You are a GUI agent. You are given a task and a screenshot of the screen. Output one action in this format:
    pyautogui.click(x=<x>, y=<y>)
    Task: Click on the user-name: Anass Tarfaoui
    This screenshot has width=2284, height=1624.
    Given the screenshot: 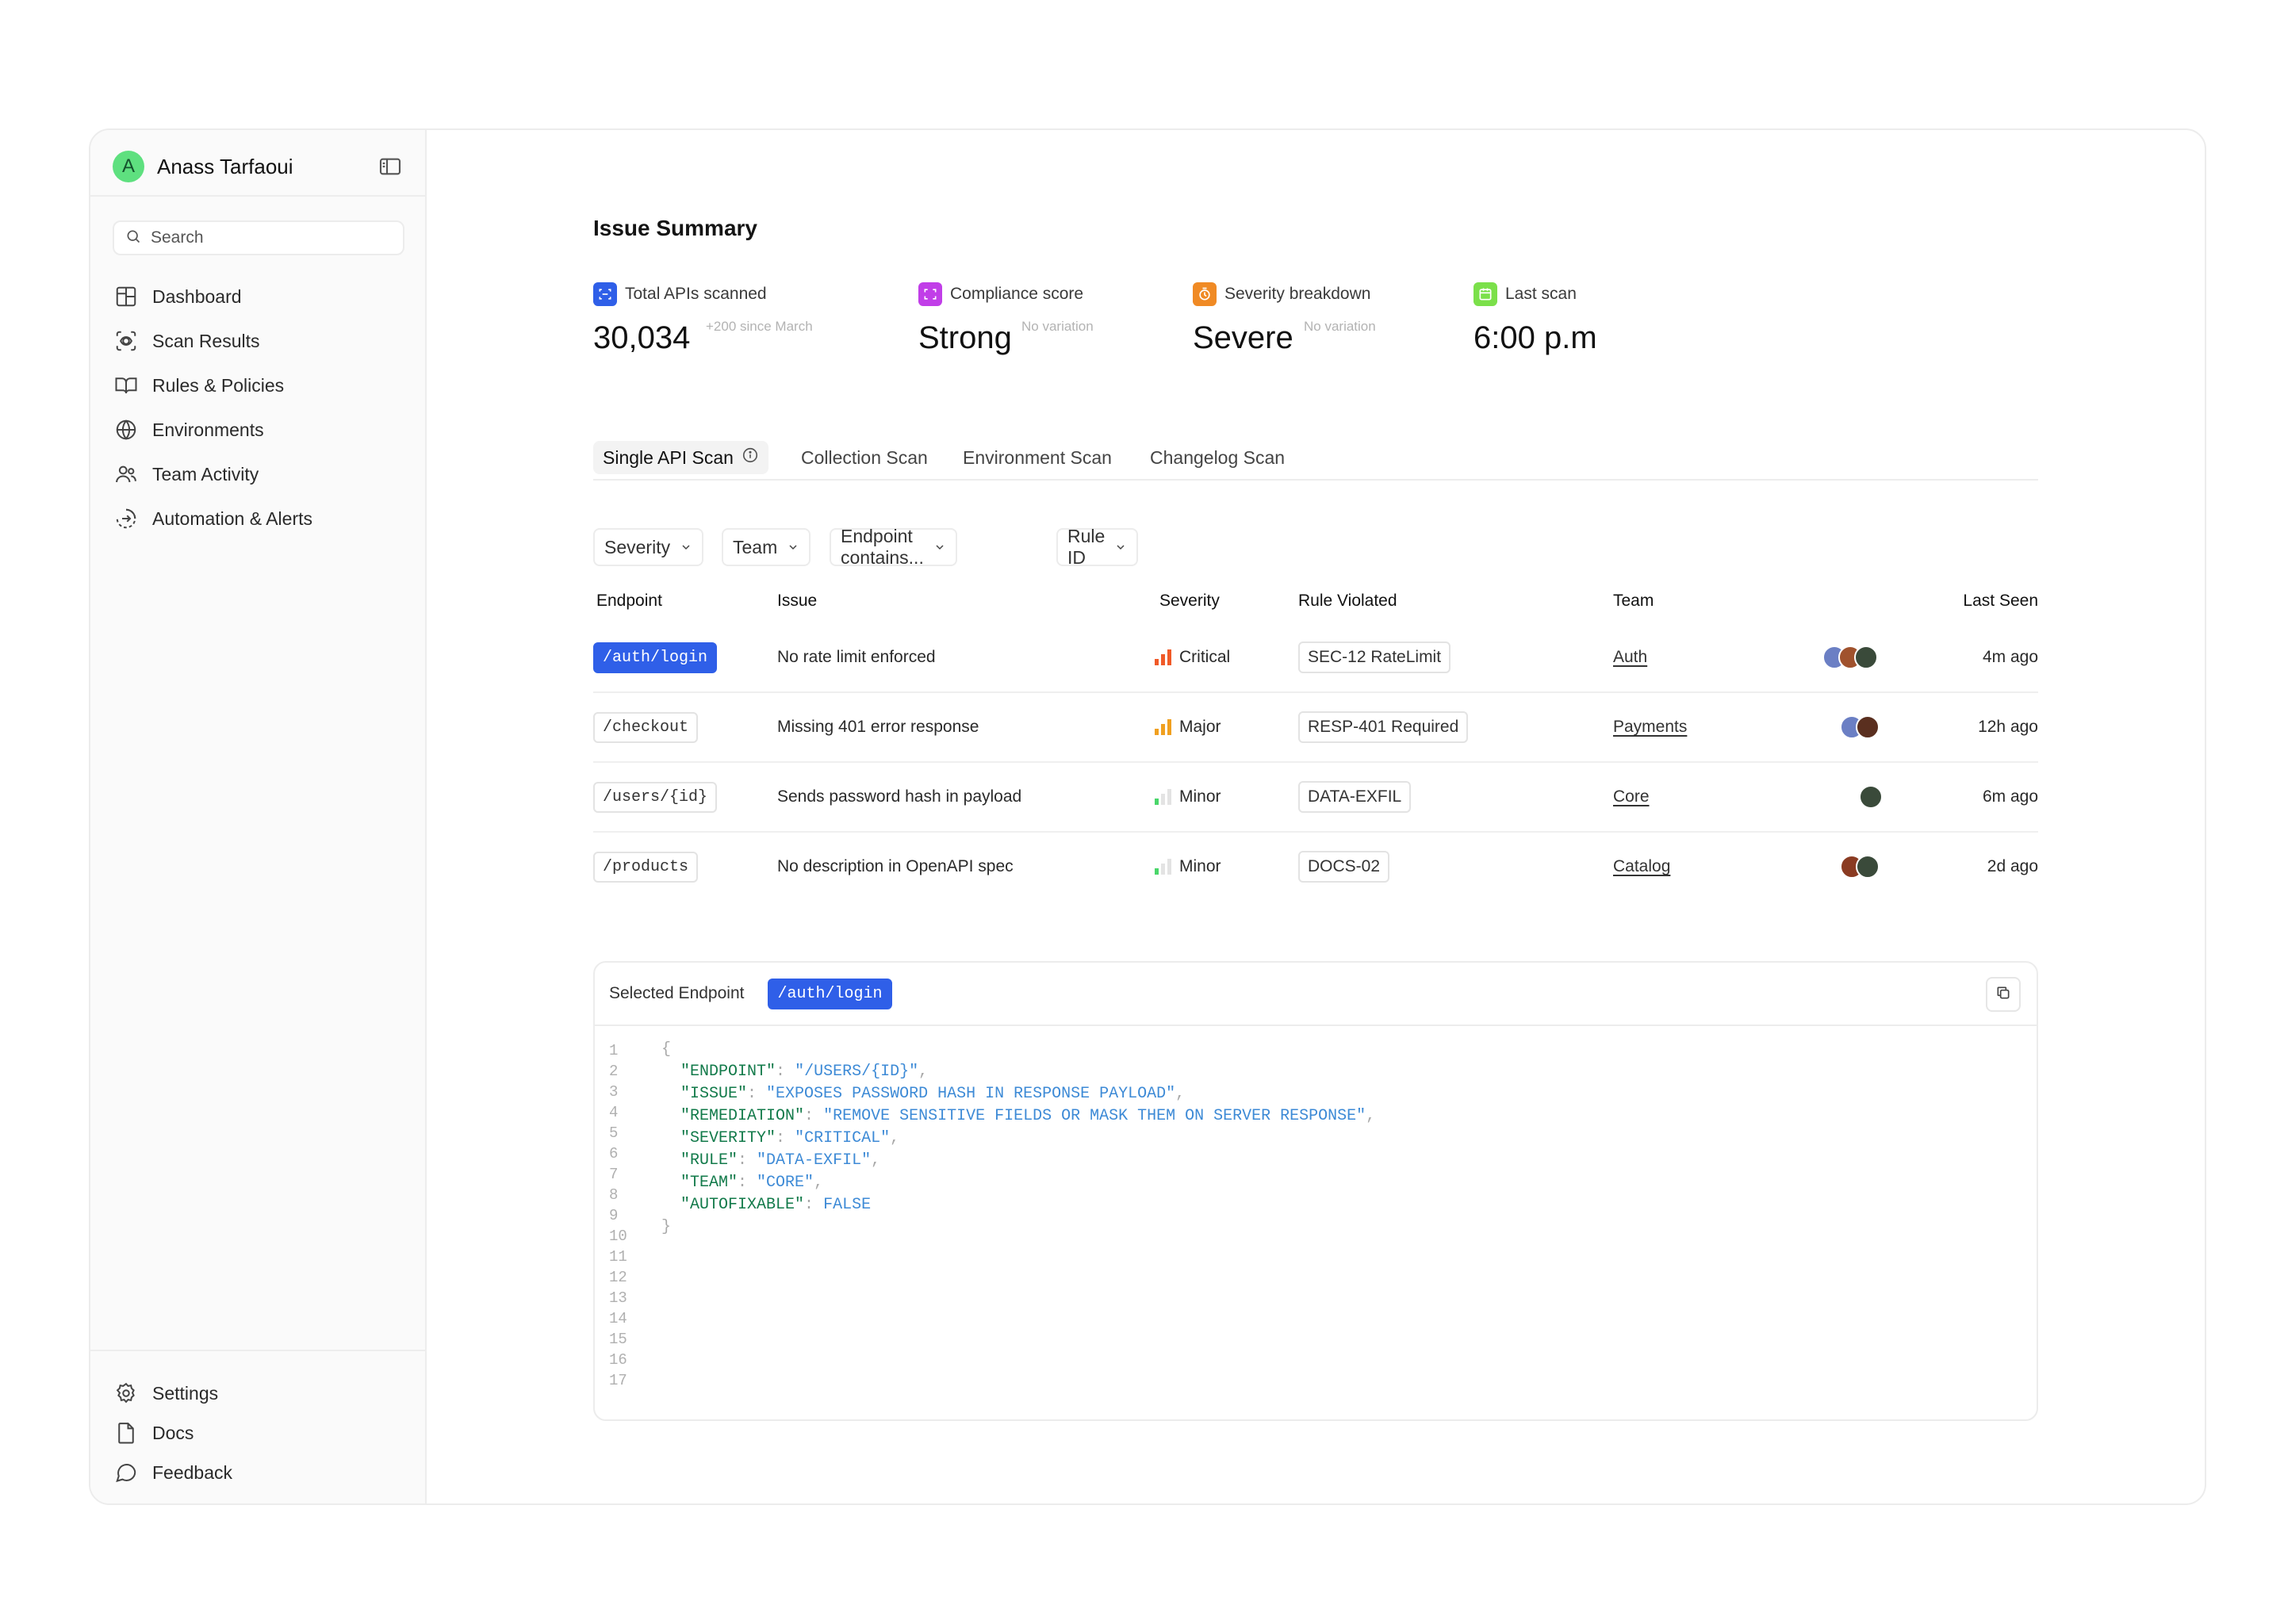 What is the action you would take?
    pyautogui.click(x=225, y=166)
    